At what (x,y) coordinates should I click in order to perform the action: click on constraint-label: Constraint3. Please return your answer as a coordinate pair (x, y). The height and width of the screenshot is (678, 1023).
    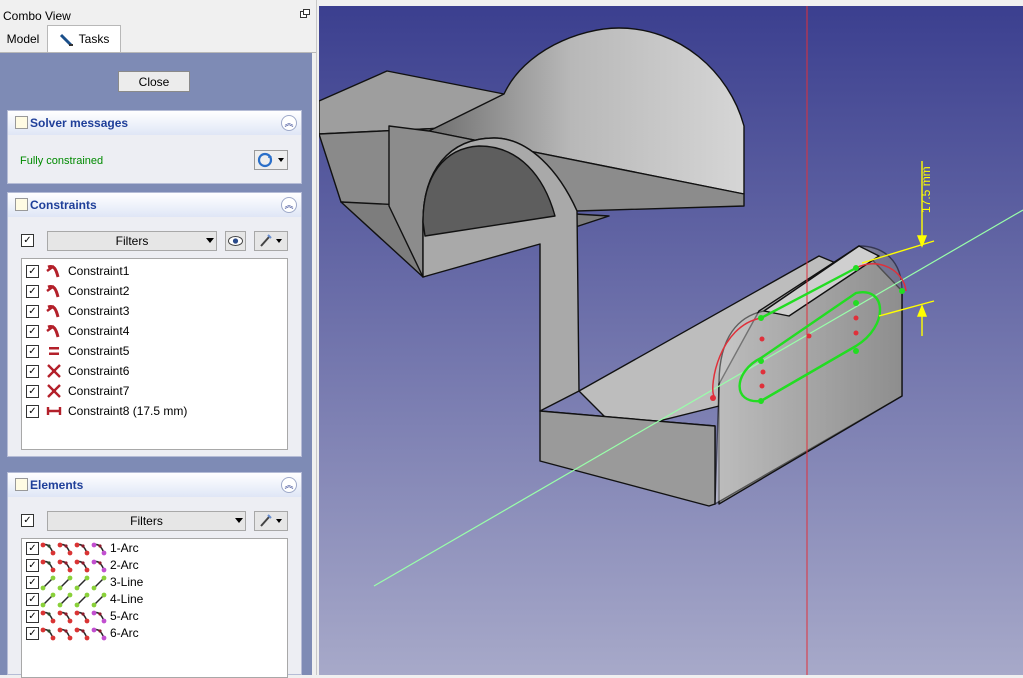
    Looking at the image, I should click on (99, 311).